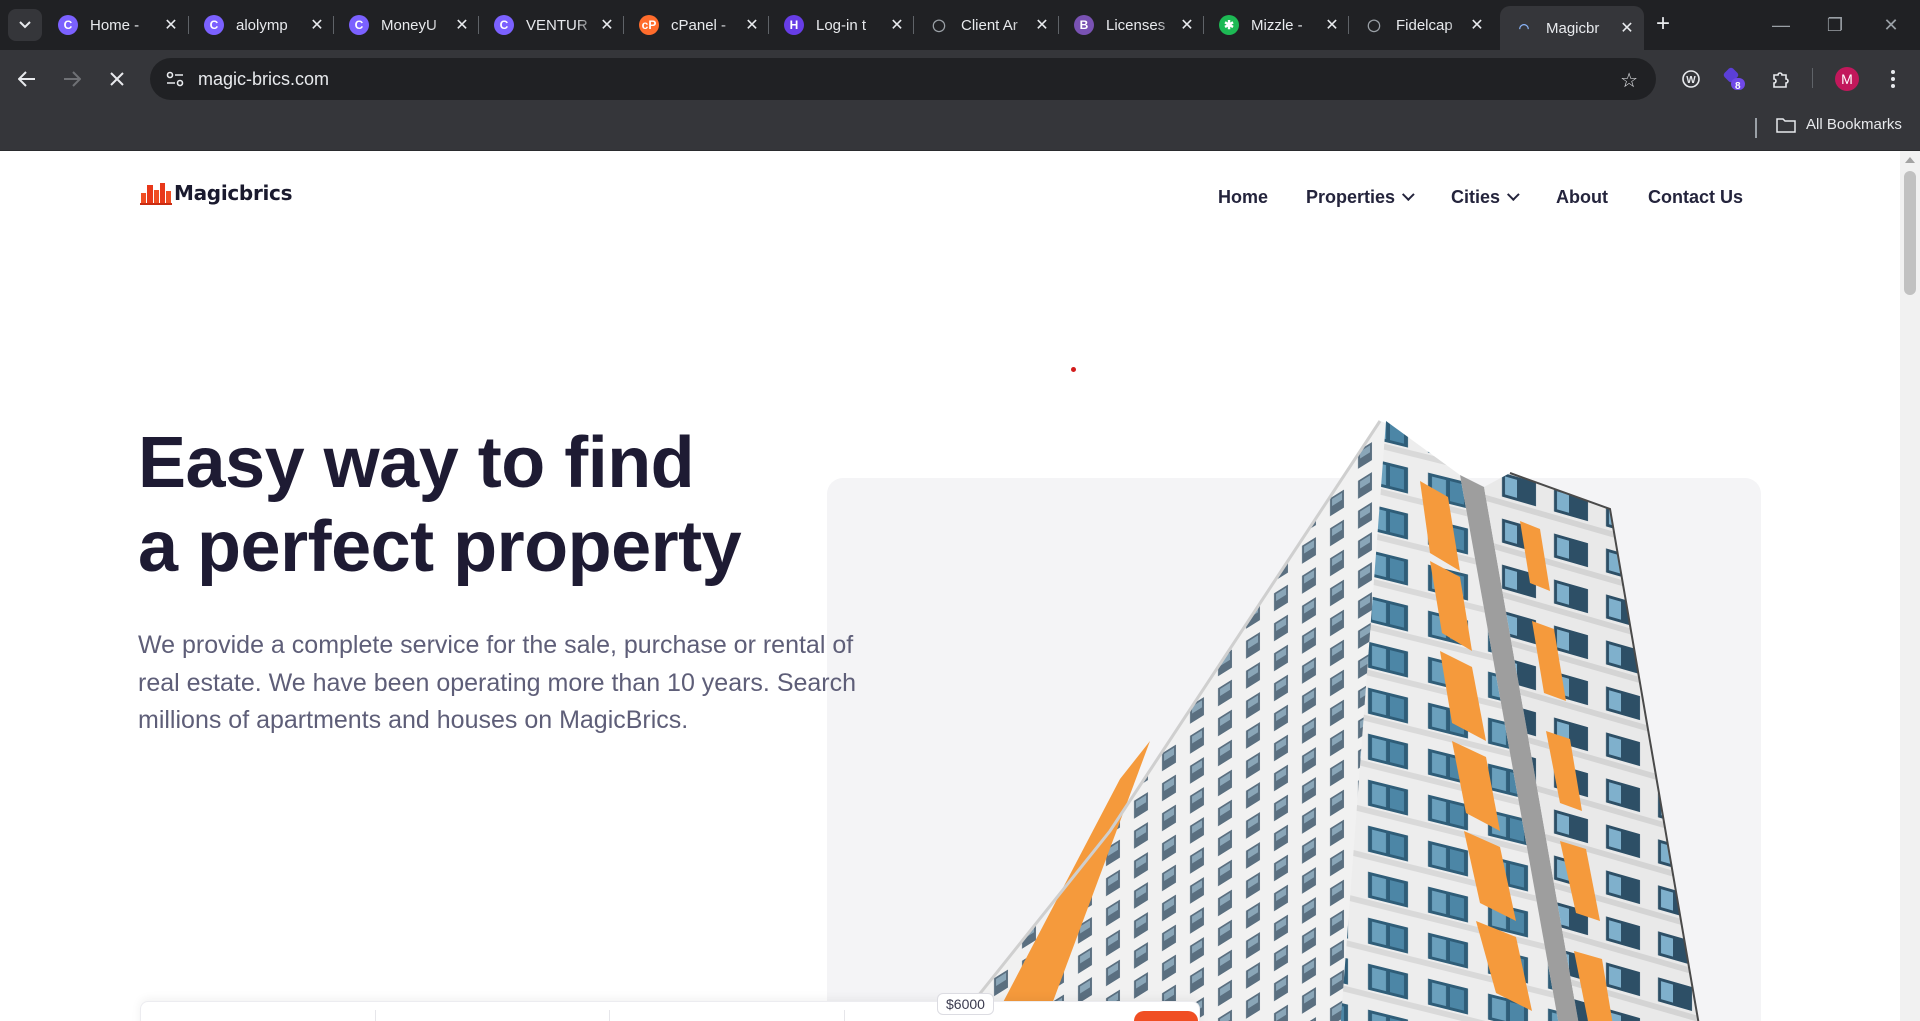 Image resolution: width=1920 pixels, height=1021 pixels. What do you see at coordinates (72, 79) in the screenshot?
I see `forward-button` at bounding box center [72, 79].